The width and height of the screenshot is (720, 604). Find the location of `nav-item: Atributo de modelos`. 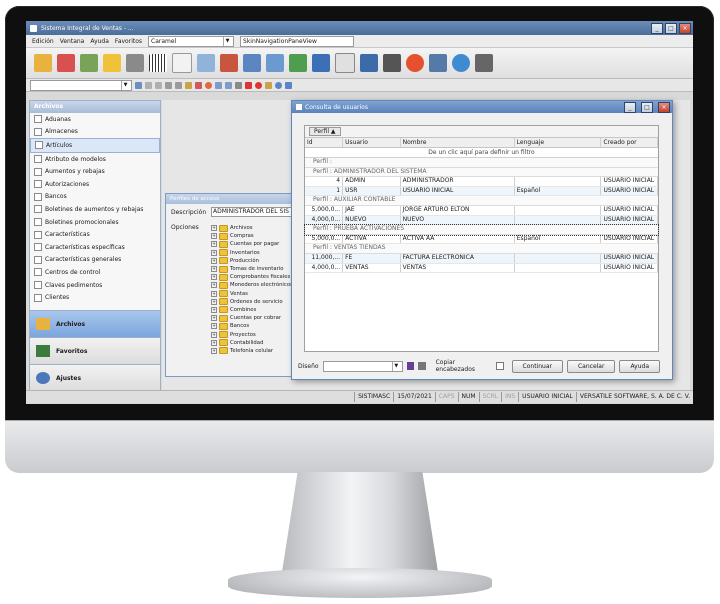

nav-item: Atributo de modelos is located at coordinates (95, 159).